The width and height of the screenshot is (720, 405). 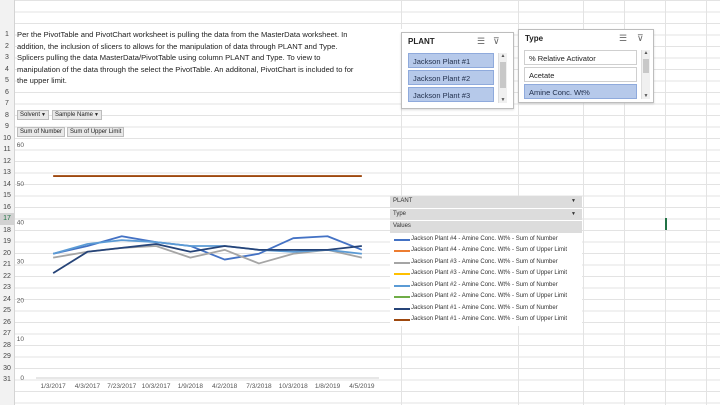 I want to click on y-tick-label: 40, so click(x=21, y=223).